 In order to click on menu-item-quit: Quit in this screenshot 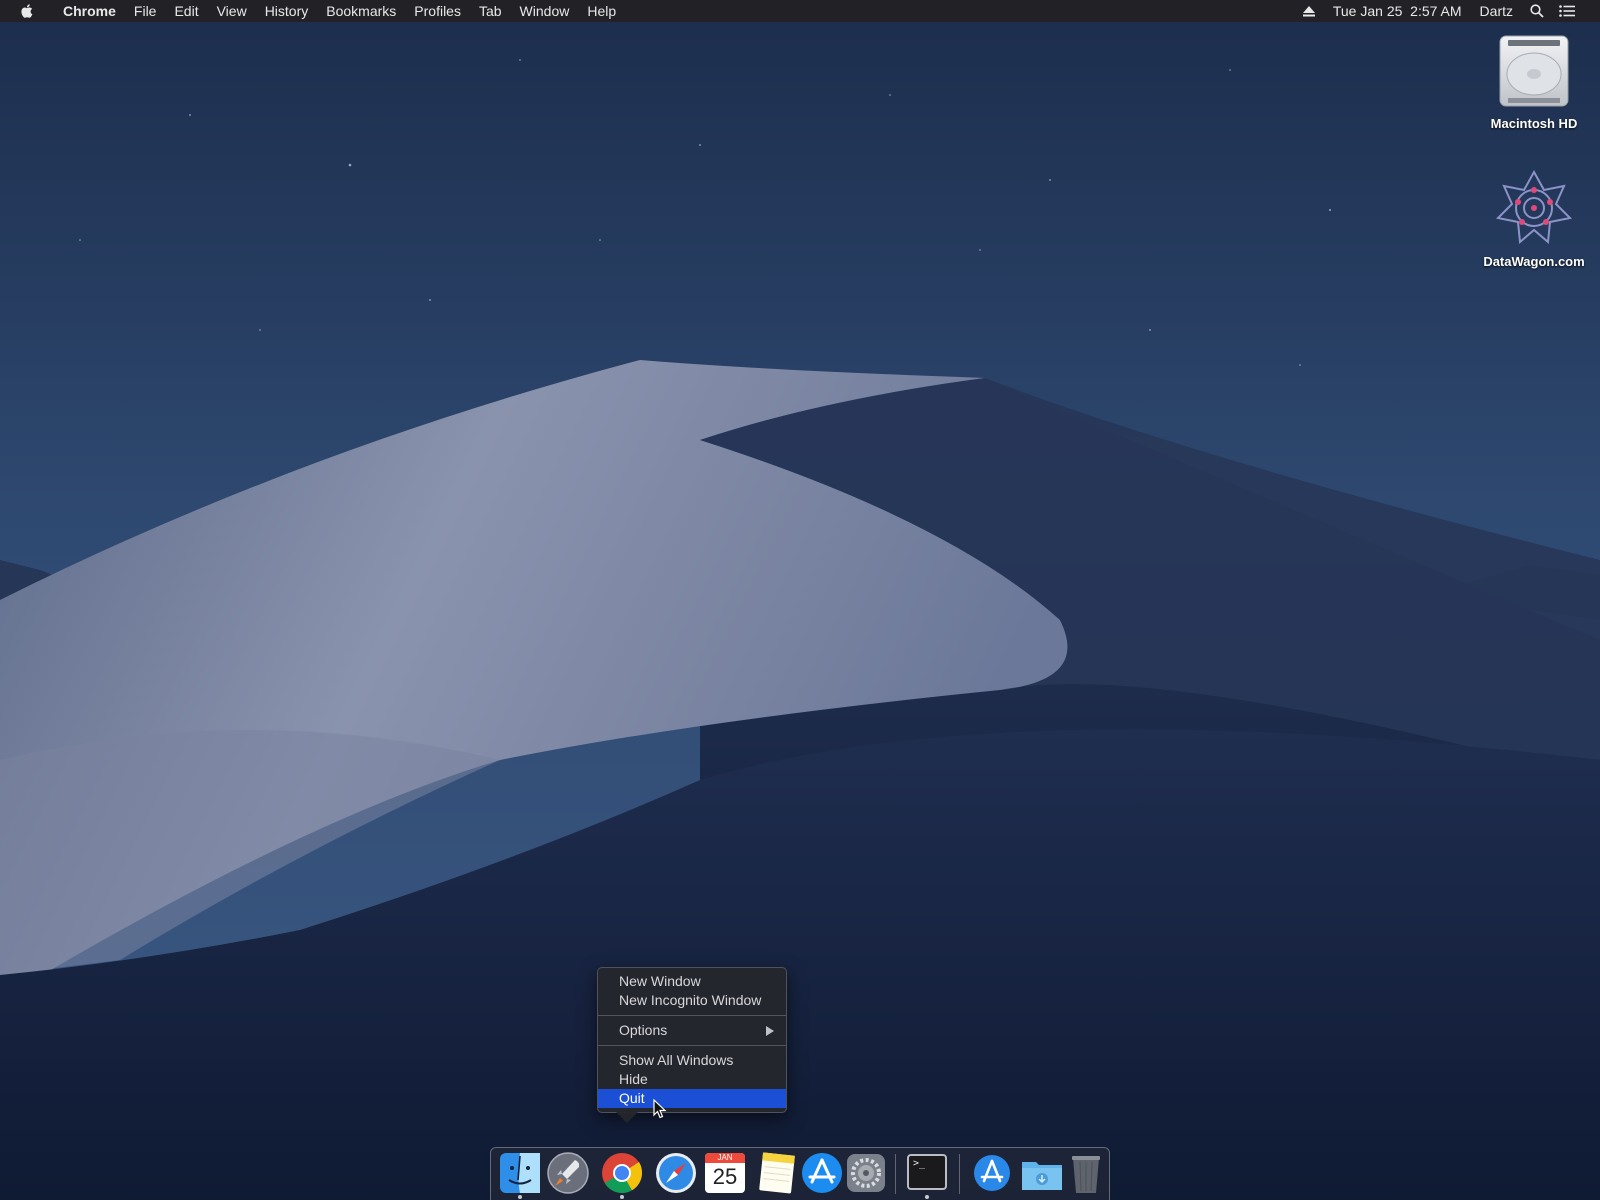, I will do `click(692, 1098)`.